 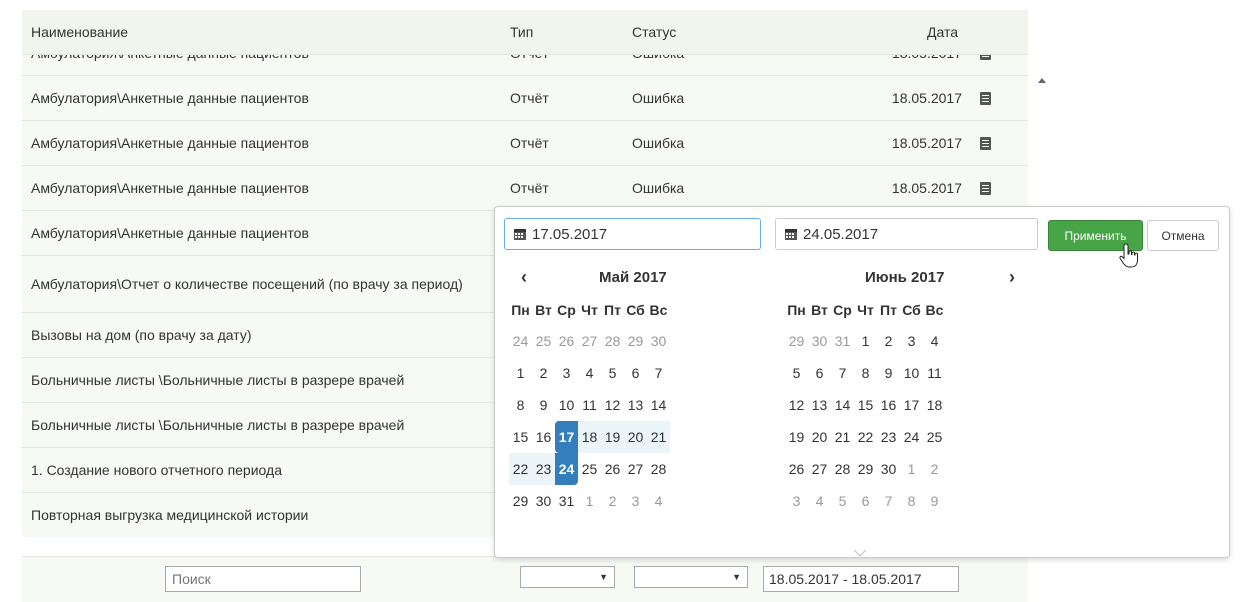 What do you see at coordinates (861, 579) in the screenshot?
I see `date-range-filter: 18.05.2017 - 18.05.2017` at bounding box center [861, 579].